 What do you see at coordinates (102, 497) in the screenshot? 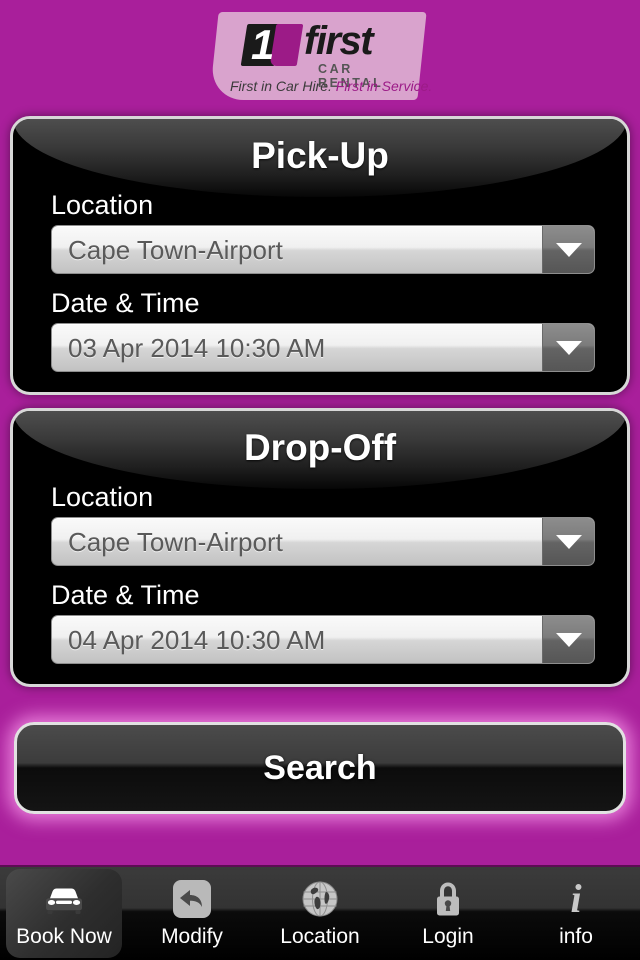
I see `dropoff-location-label: Location` at bounding box center [102, 497].